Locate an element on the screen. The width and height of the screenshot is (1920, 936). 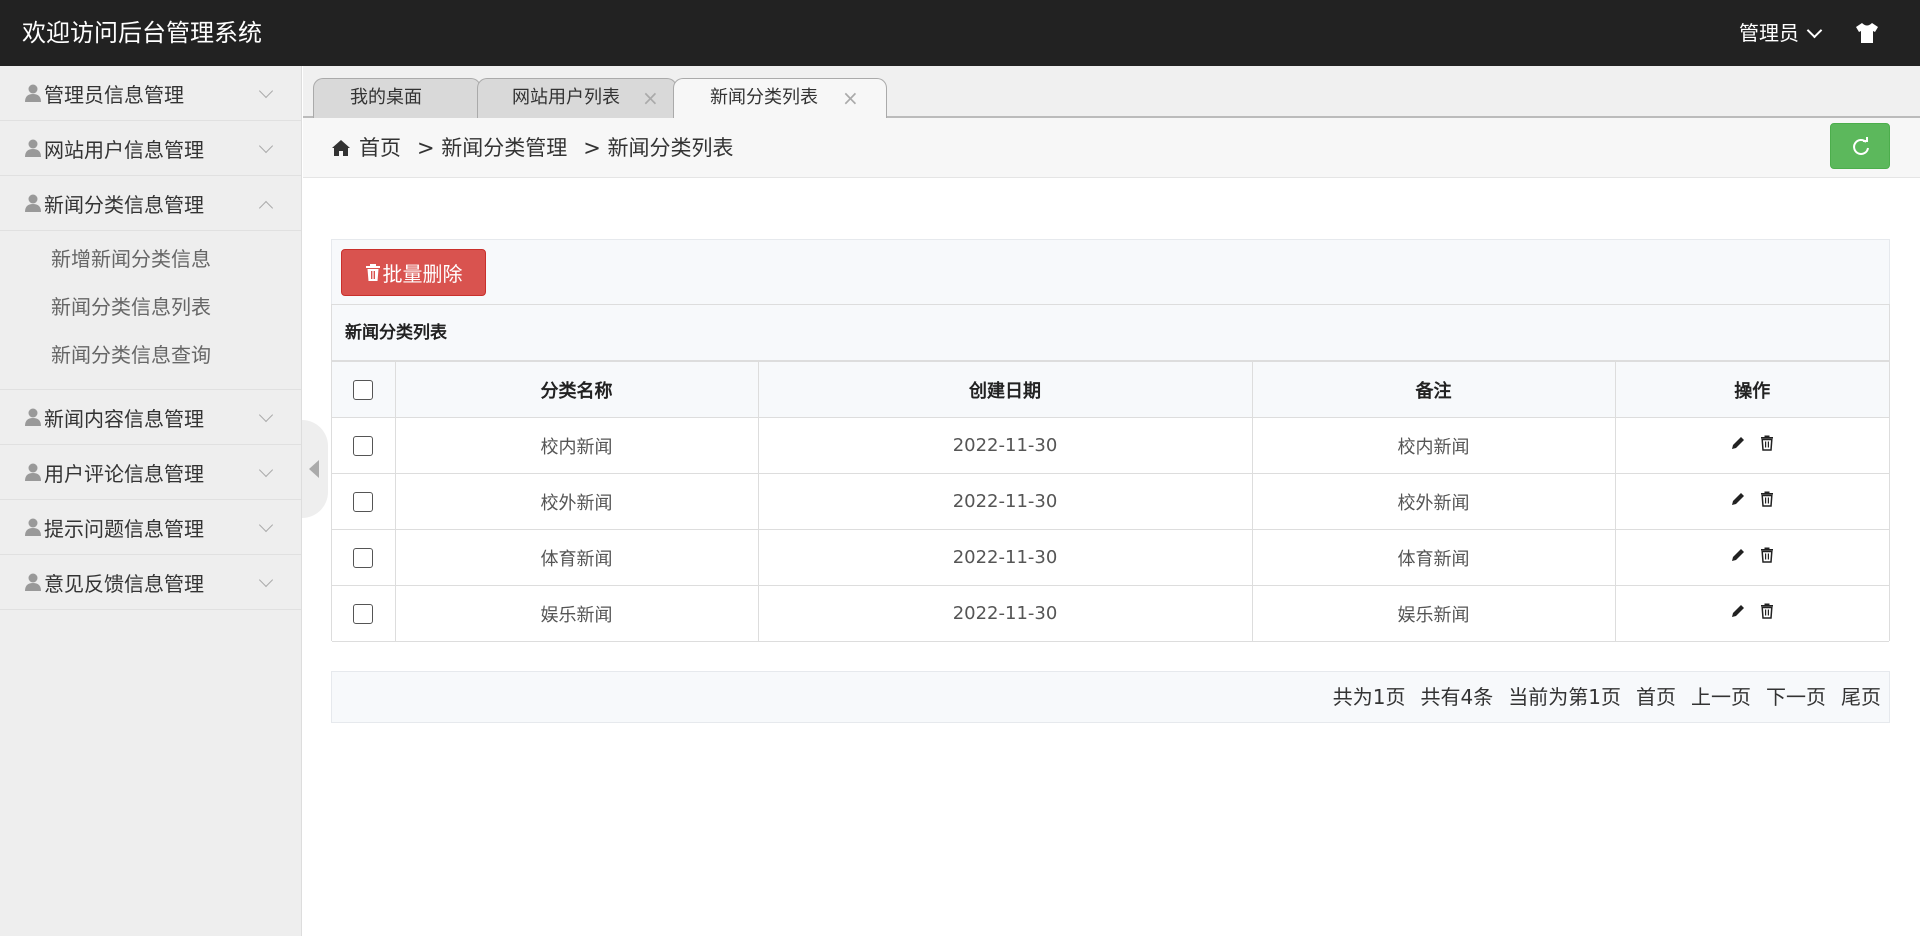
admin-user-menu: 管理员 is located at coordinates (1781, 33).